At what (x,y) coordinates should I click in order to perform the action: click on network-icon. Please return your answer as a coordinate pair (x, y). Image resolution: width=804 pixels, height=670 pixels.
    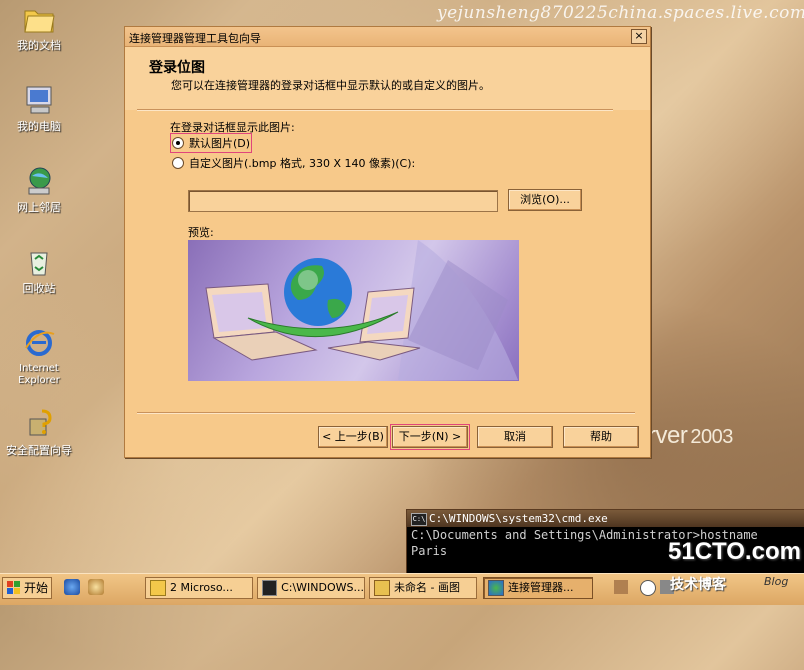
    Looking at the image, I should click on (39, 181).